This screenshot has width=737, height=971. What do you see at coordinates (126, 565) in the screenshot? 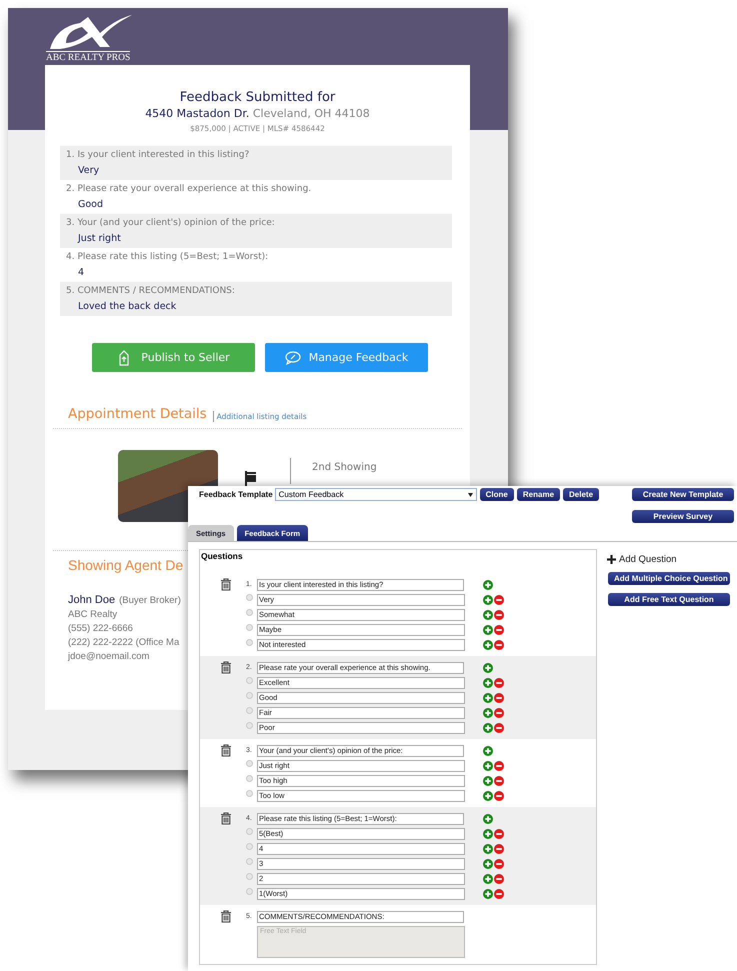
I see `section-heading: Showing Agent De` at bounding box center [126, 565].